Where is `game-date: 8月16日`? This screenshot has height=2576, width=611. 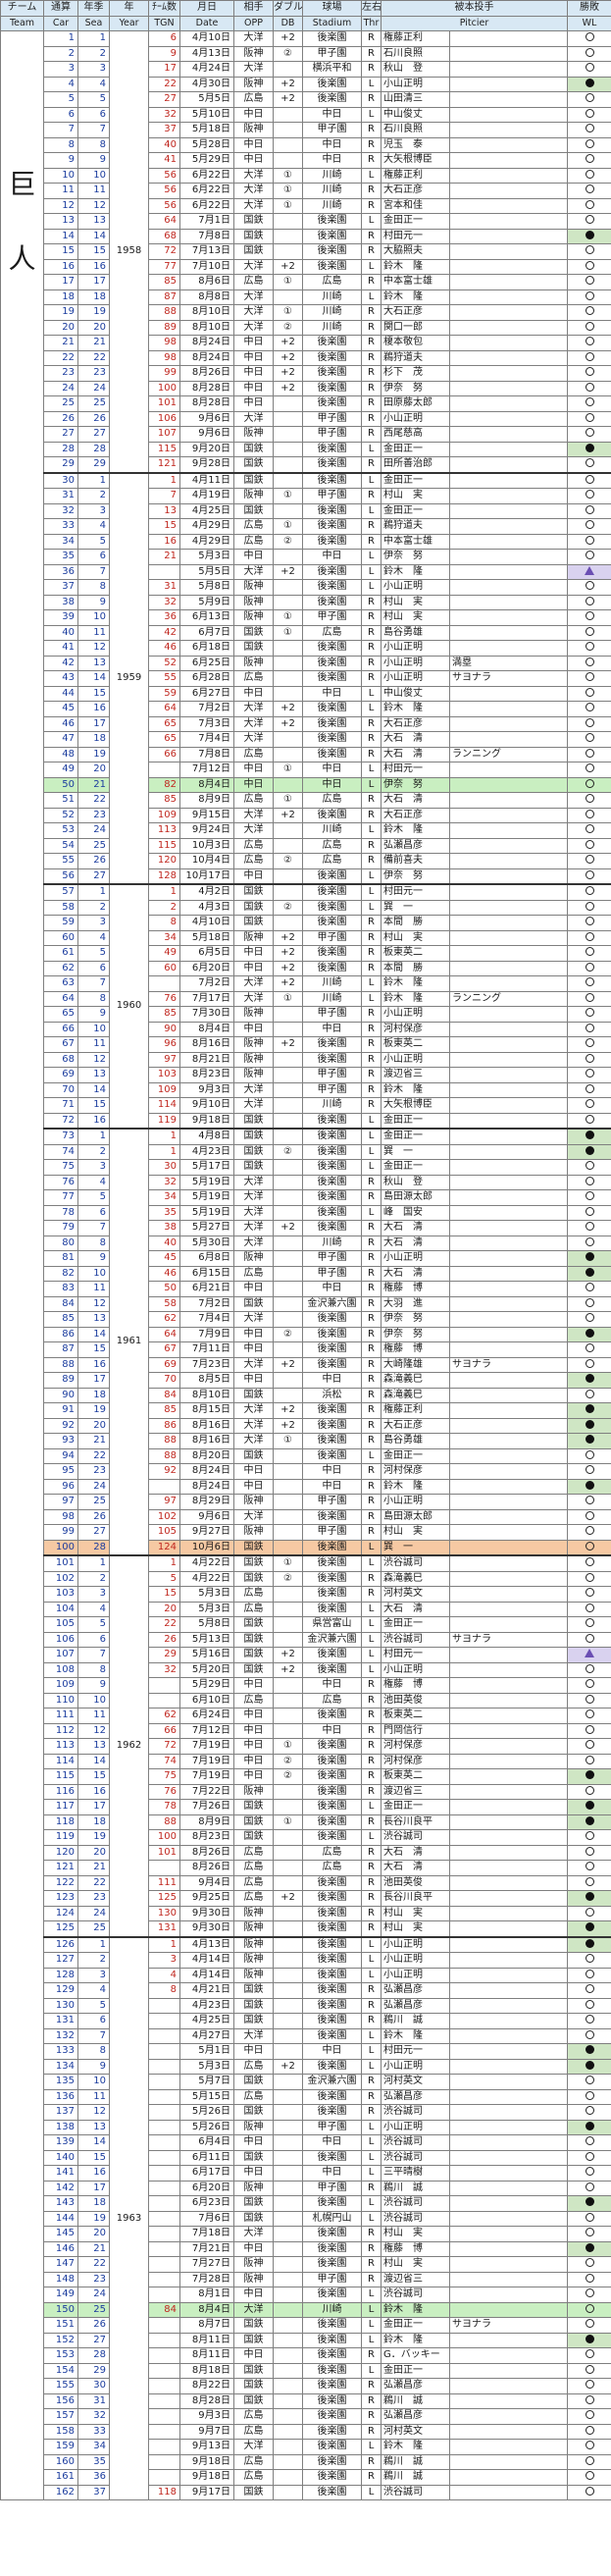
game-date: 8月16日 is located at coordinates (206, 1425).